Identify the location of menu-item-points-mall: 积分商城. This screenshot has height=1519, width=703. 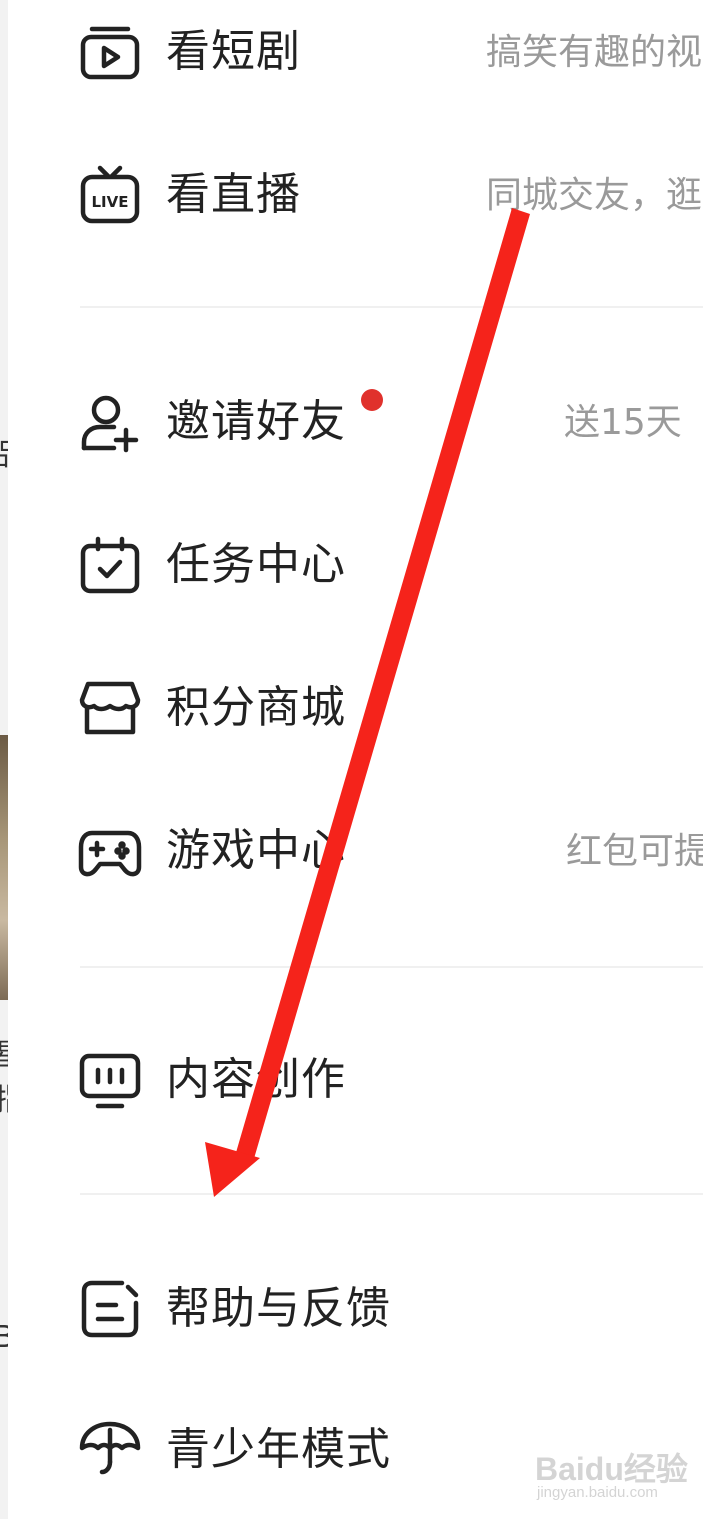
(355, 708).